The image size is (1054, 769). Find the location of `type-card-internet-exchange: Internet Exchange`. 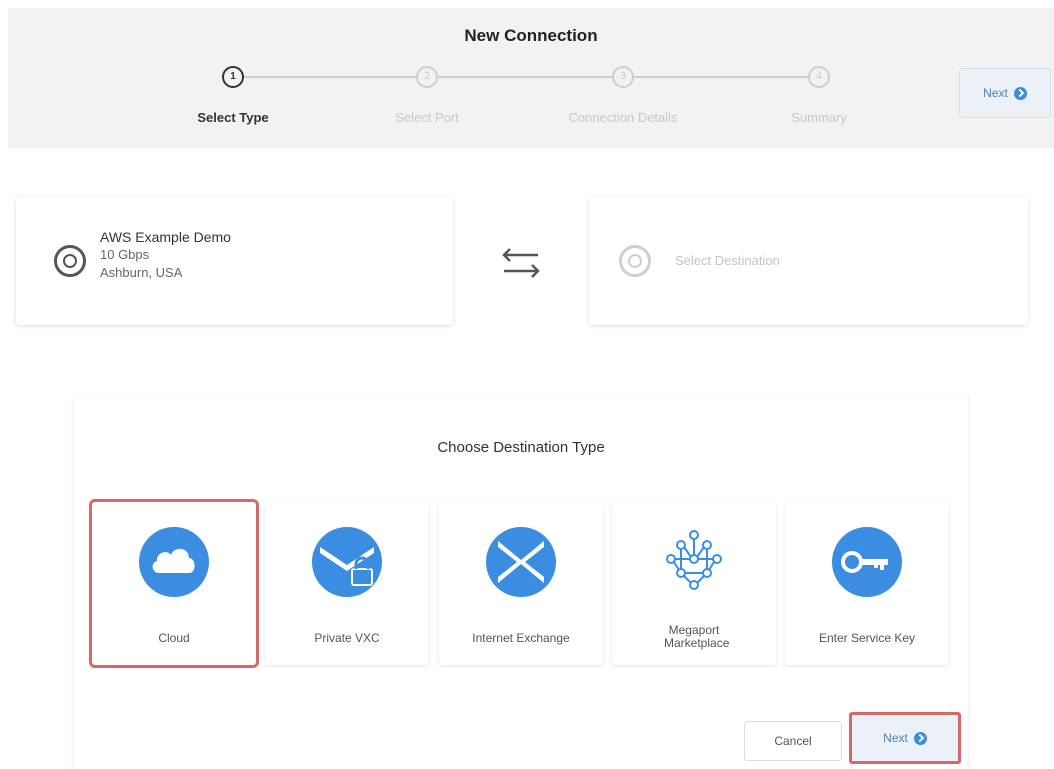

type-card-internet-exchange: Internet Exchange is located at coordinates (521, 583).